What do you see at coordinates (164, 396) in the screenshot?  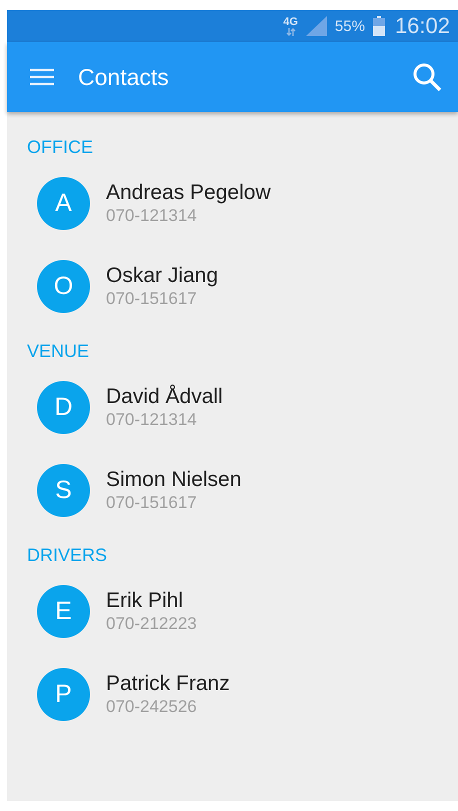 I see `contact-name: David Ådvall` at bounding box center [164, 396].